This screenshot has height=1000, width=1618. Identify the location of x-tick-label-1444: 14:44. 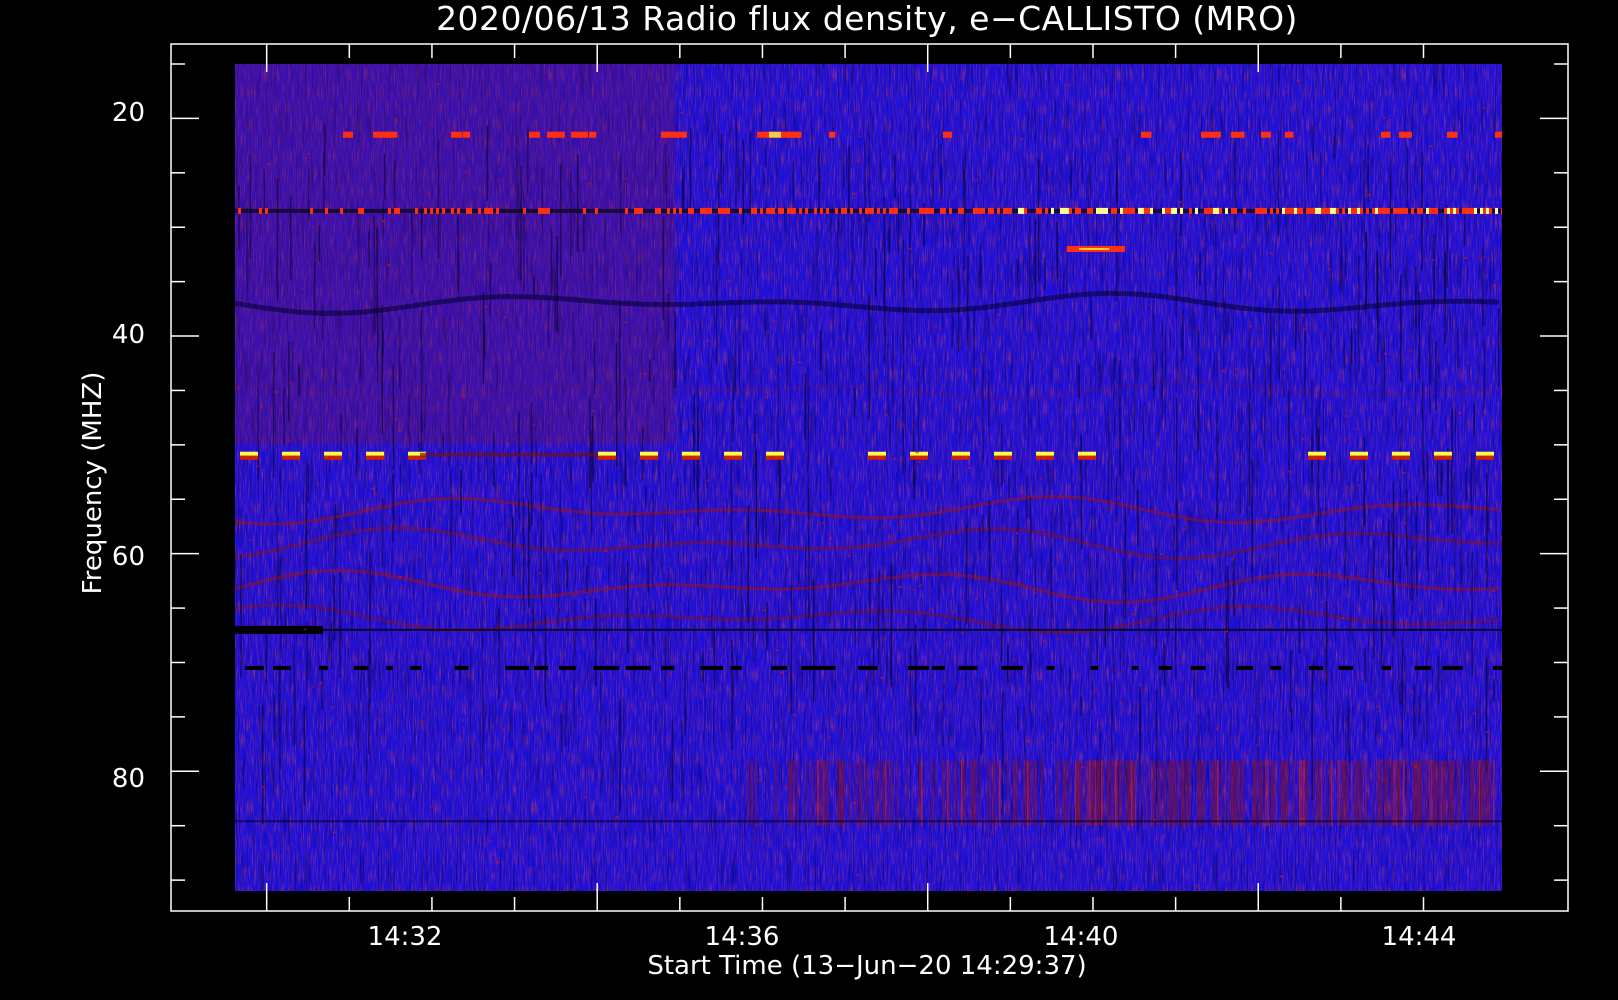
(1419, 937).